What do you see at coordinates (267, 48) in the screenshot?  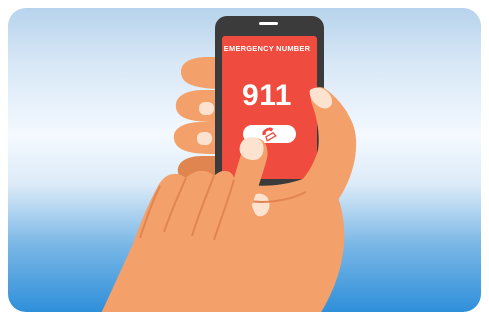 I see `emergency-number-title: EMERGENCY NUMBER` at bounding box center [267, 48].